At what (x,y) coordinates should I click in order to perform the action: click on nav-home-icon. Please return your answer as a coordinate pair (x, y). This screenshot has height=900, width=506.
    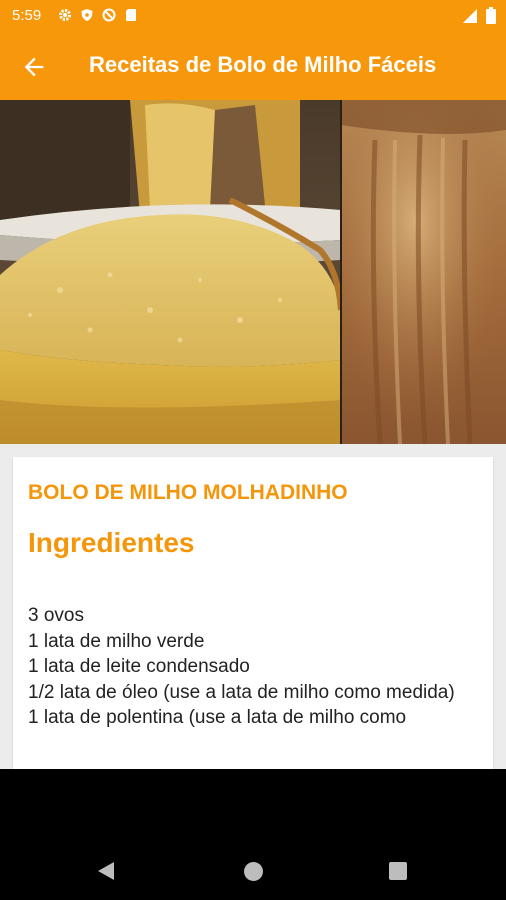
    Looking at the image, I should click on (253, 871).